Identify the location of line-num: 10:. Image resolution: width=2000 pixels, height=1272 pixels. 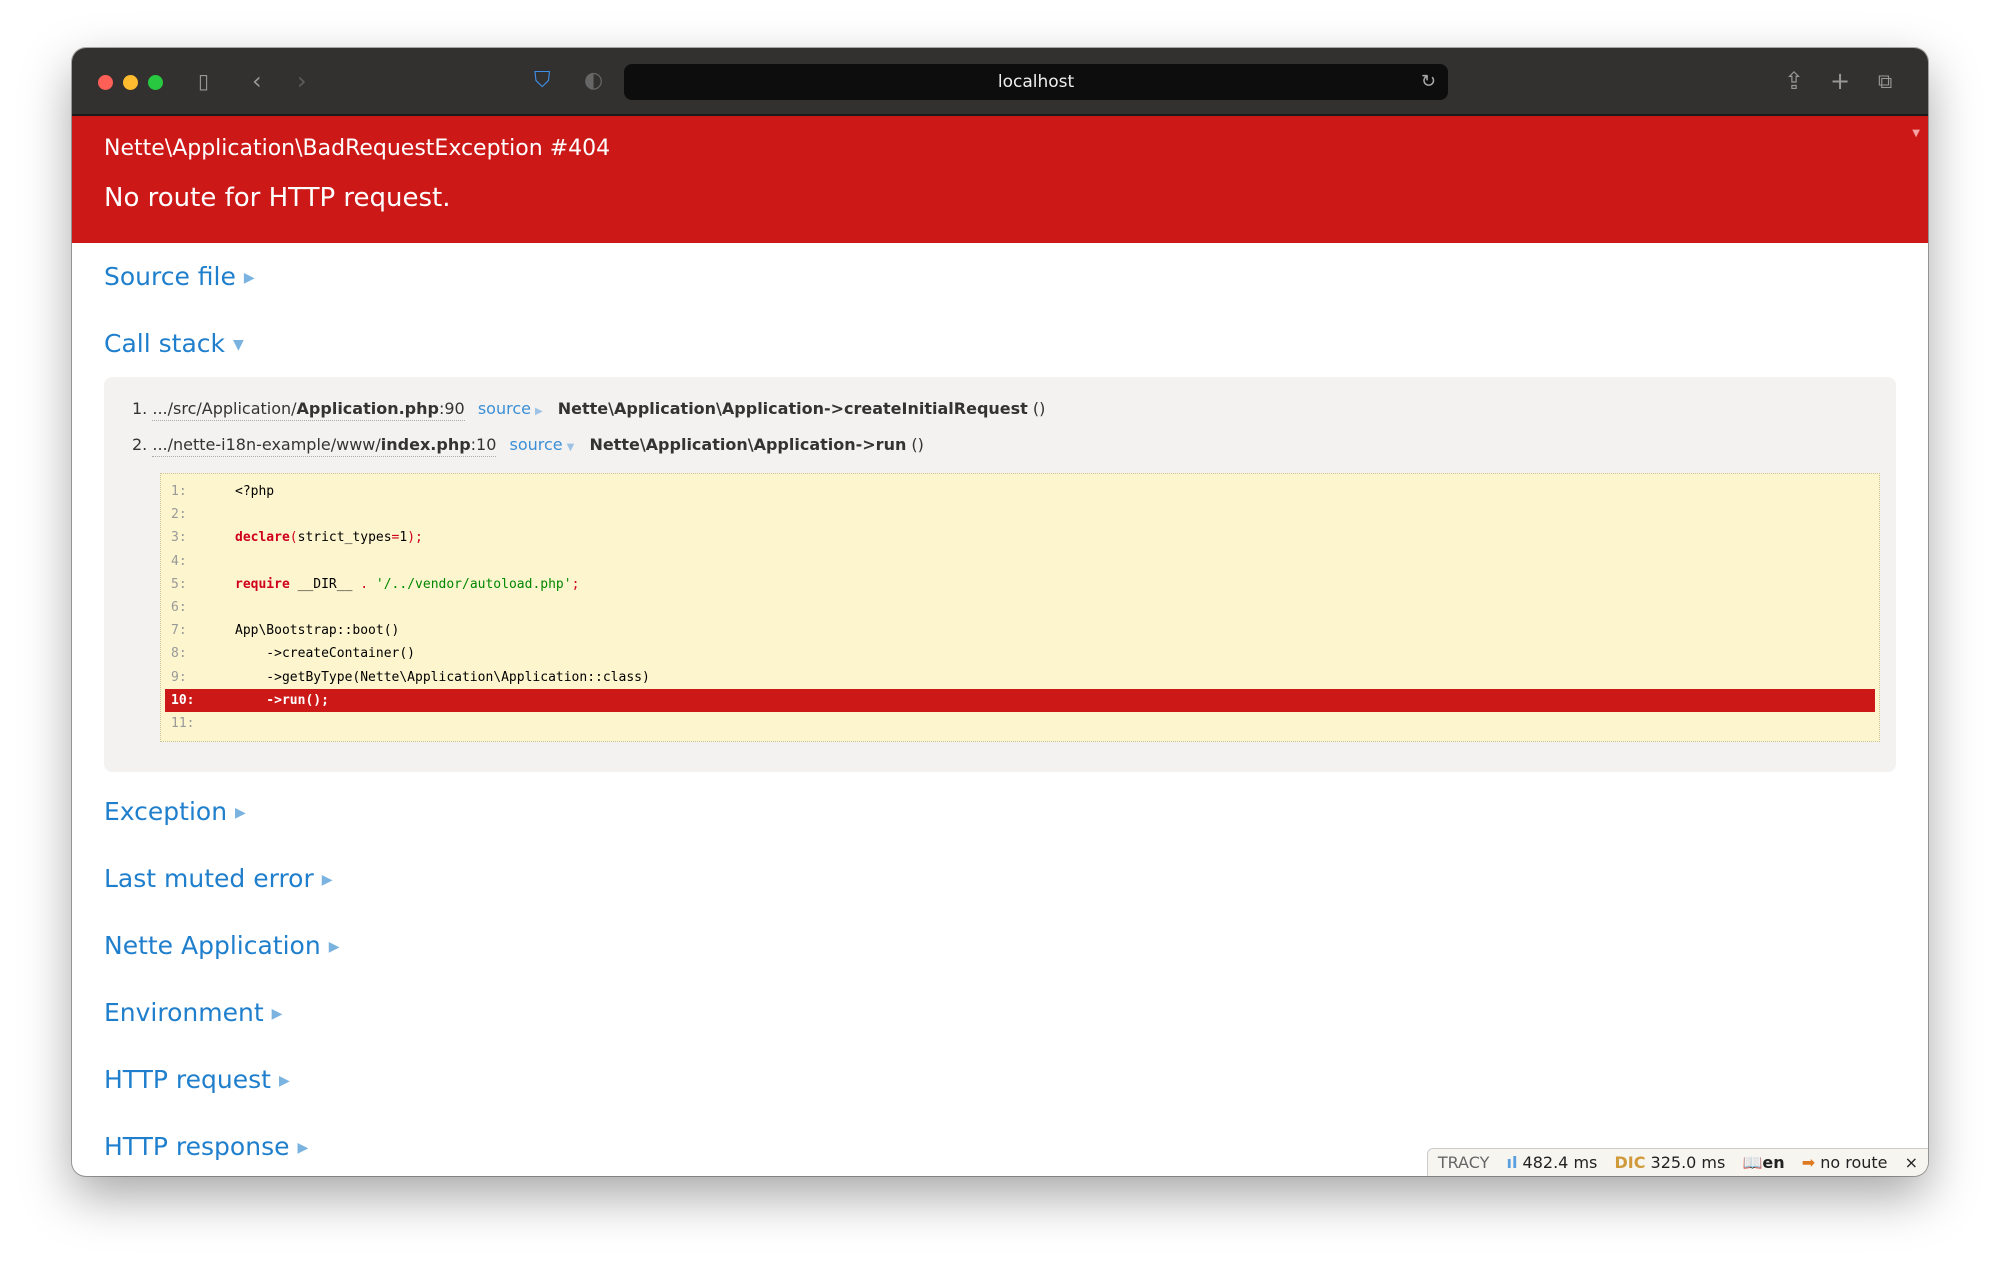
(183, 700).